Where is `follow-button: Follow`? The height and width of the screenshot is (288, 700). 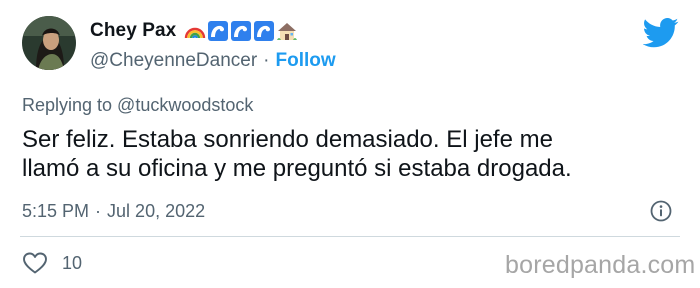
follow-button: Follow is located at coordinates (306, 61).